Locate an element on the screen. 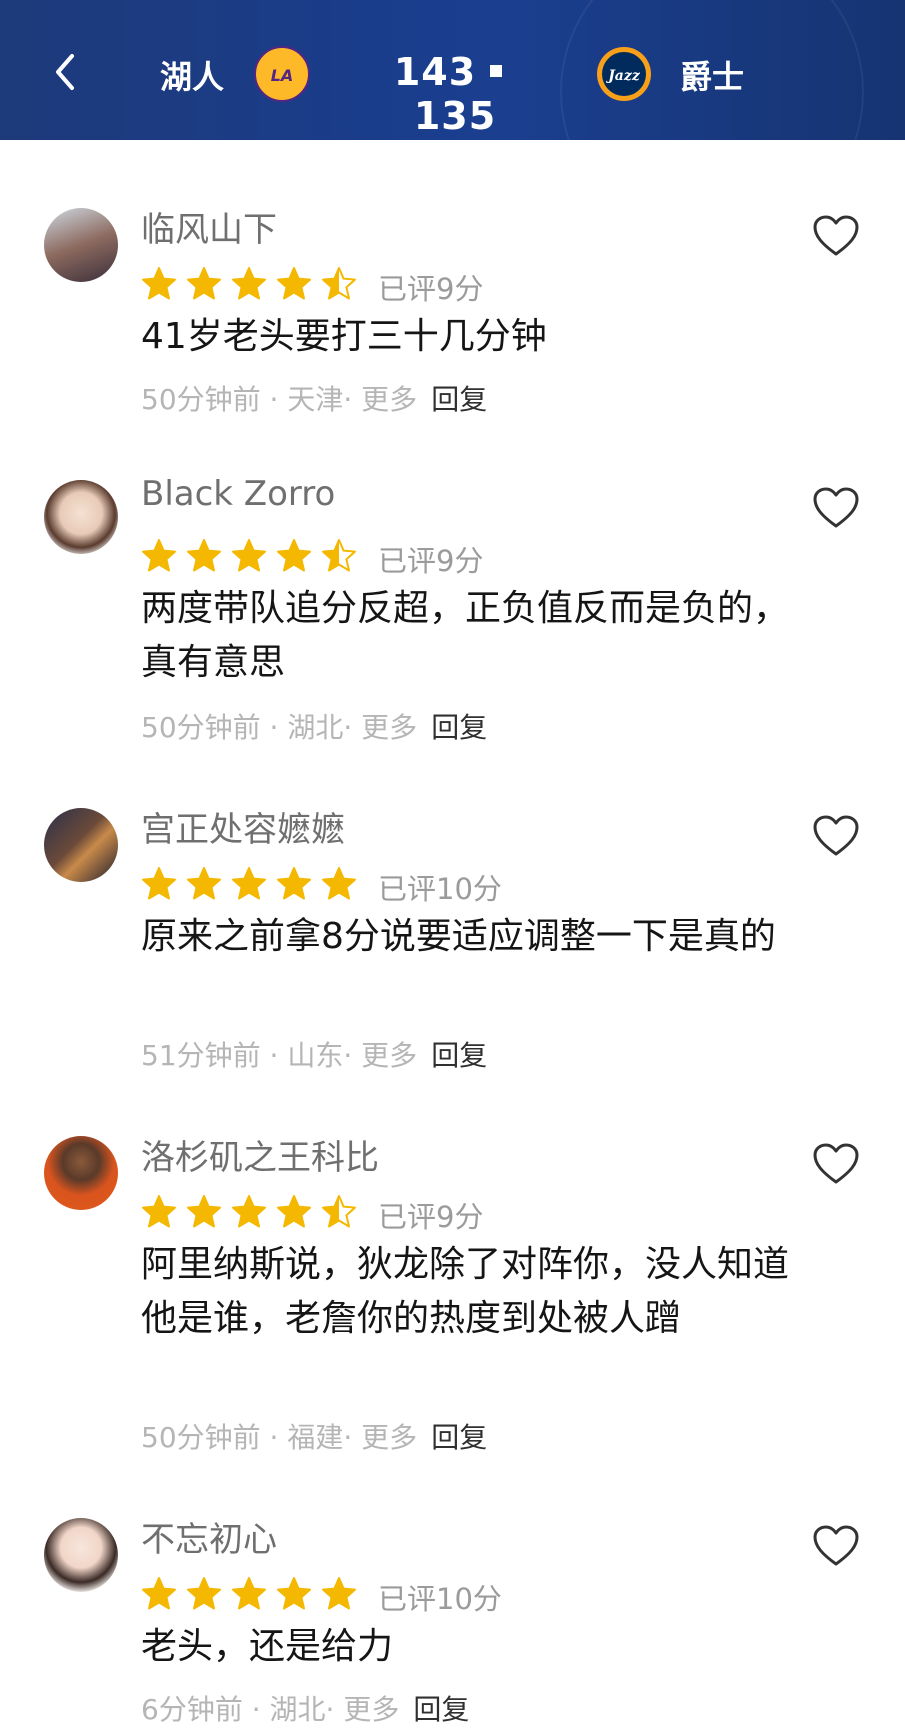 The width and height of the screenshot is (905, 1728). comment-meta: 50分钟前 · 天津· 更多 回复 is located at coordinates (314, 398).